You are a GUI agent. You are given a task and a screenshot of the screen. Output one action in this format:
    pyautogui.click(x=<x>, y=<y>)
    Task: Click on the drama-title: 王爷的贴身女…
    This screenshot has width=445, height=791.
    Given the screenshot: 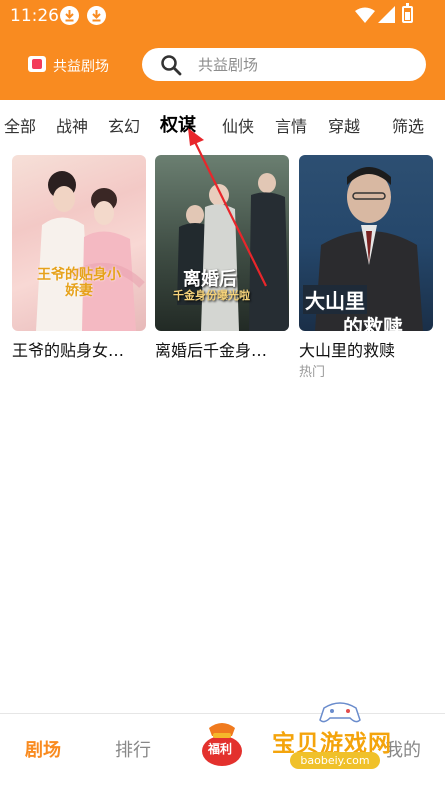 What is the action you would take?
    pyautogui.click(x=79, y=349)
    